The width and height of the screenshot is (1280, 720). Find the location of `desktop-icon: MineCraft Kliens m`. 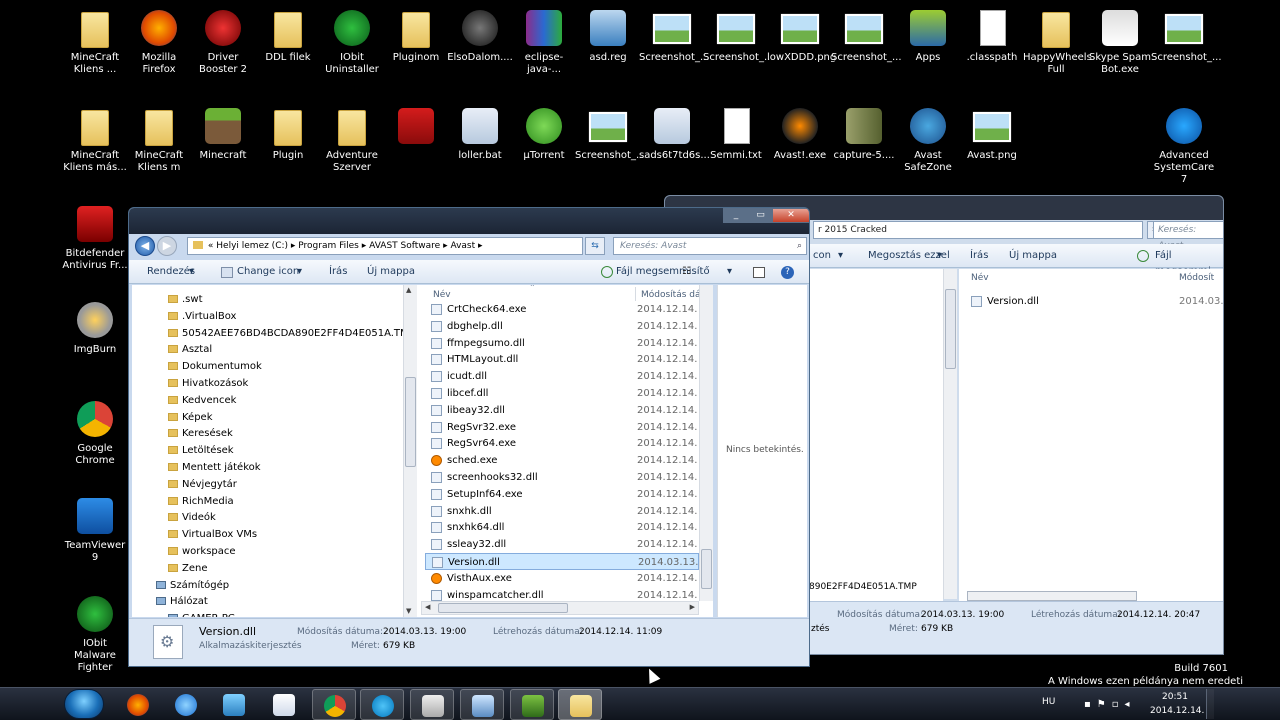

desktop-icon: MineCraft Kliens m is located at coordinates (159, 139).